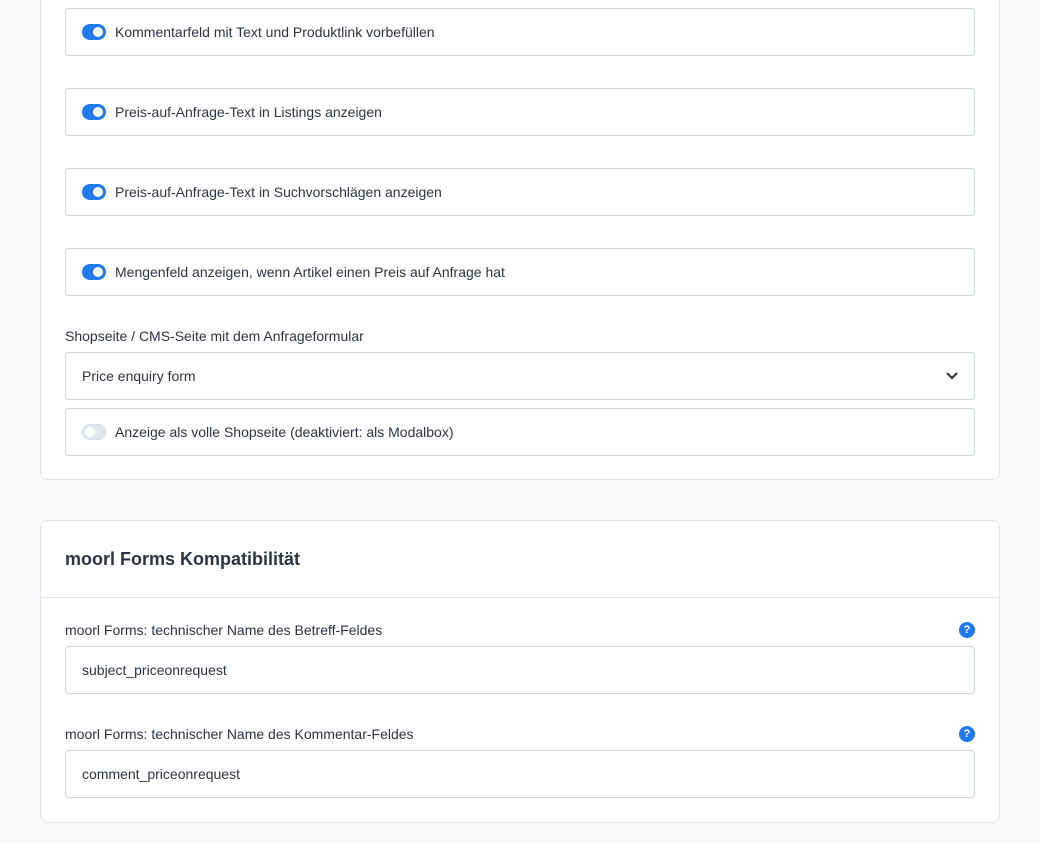  I want to click on chevron-down-icon, so click(952, 376).